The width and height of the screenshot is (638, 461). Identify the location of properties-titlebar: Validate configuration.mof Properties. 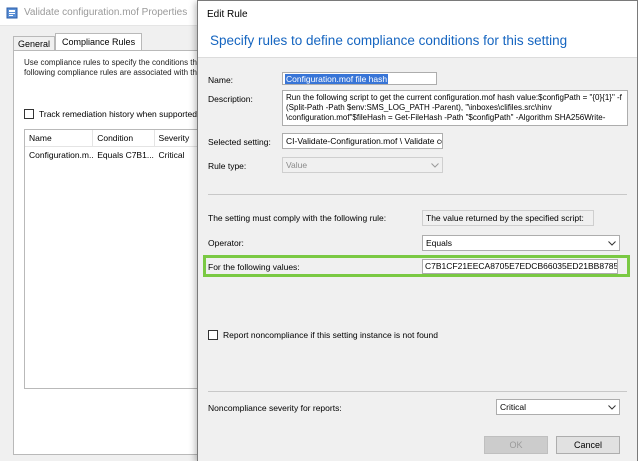
(99, 13).